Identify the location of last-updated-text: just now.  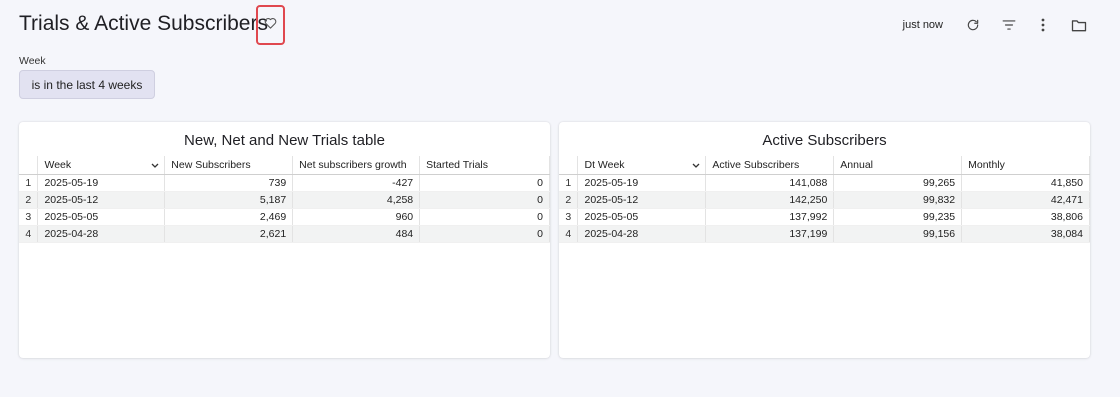
(922, 25).